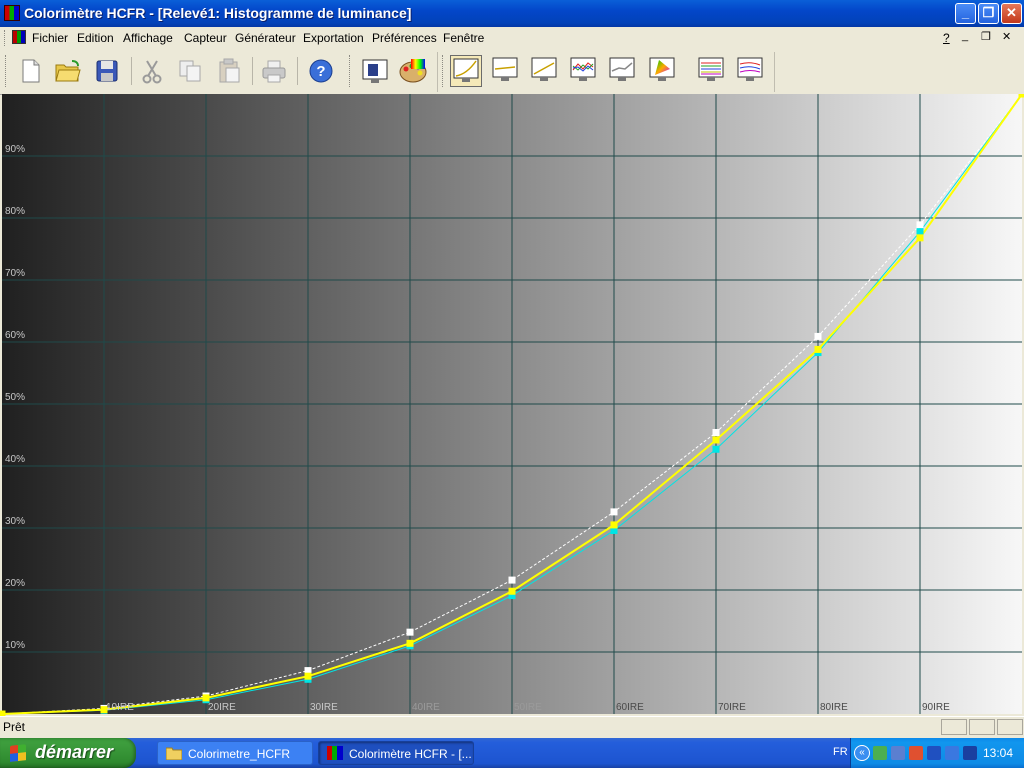 The image size is (1024, 768). I want to click on menu-preferences: Préférences, so click(404, 38).